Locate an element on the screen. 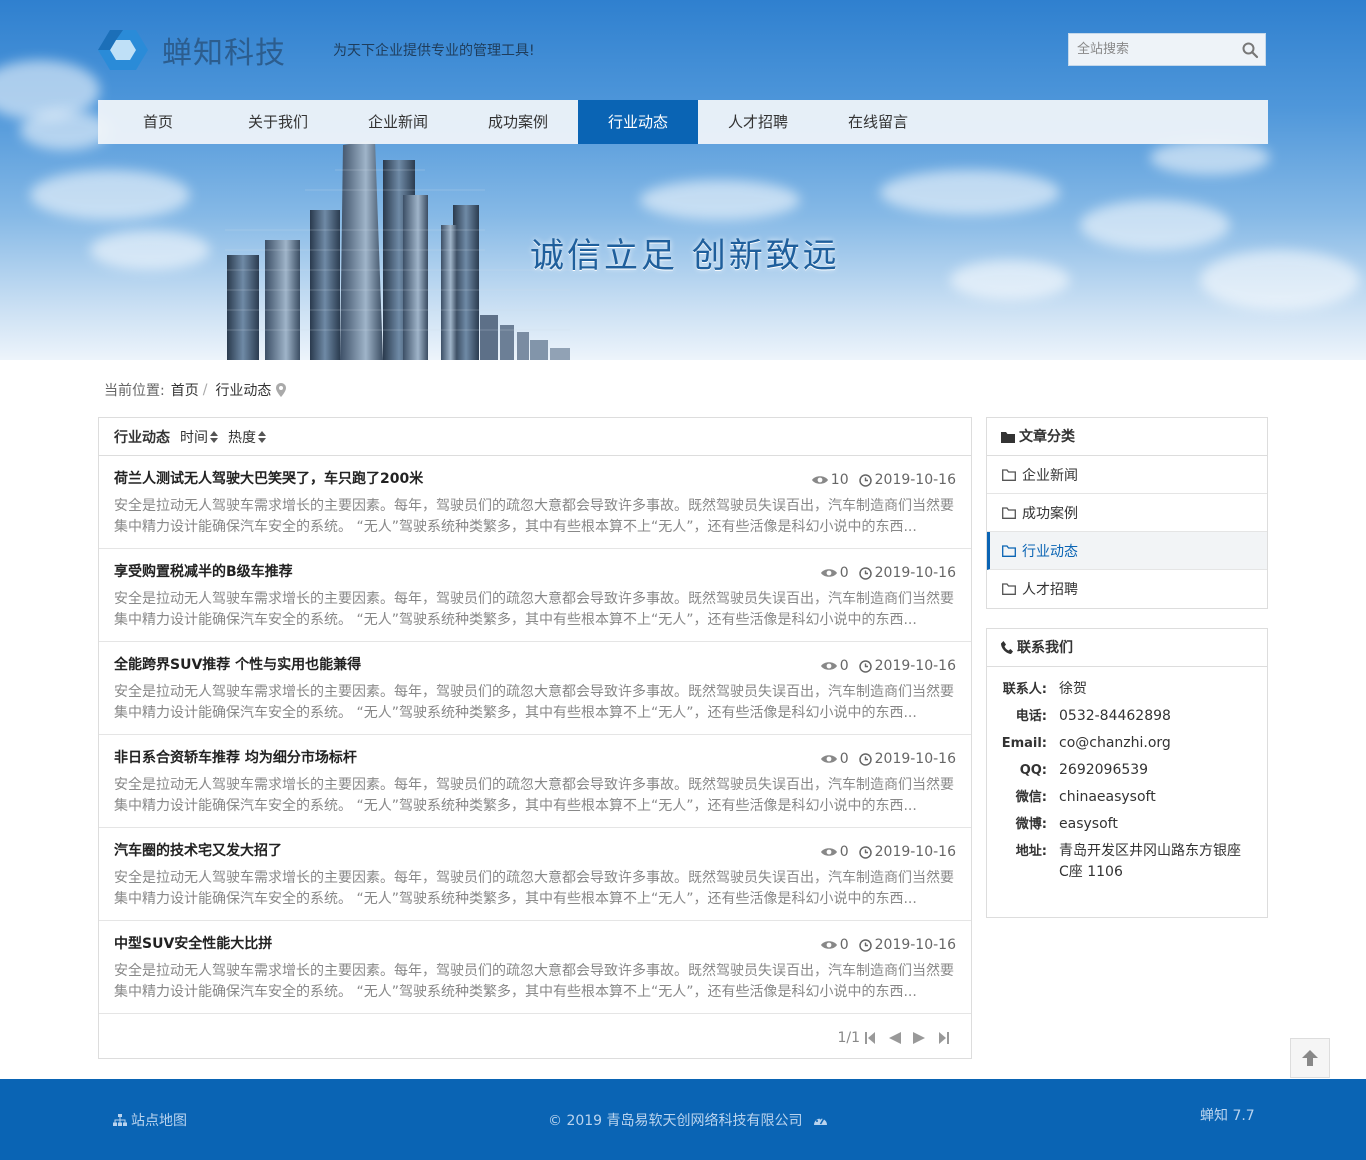 This screenshot has height=1160, width=1366. sort-by-hot: 热度 is located at coordinates (247, 437).